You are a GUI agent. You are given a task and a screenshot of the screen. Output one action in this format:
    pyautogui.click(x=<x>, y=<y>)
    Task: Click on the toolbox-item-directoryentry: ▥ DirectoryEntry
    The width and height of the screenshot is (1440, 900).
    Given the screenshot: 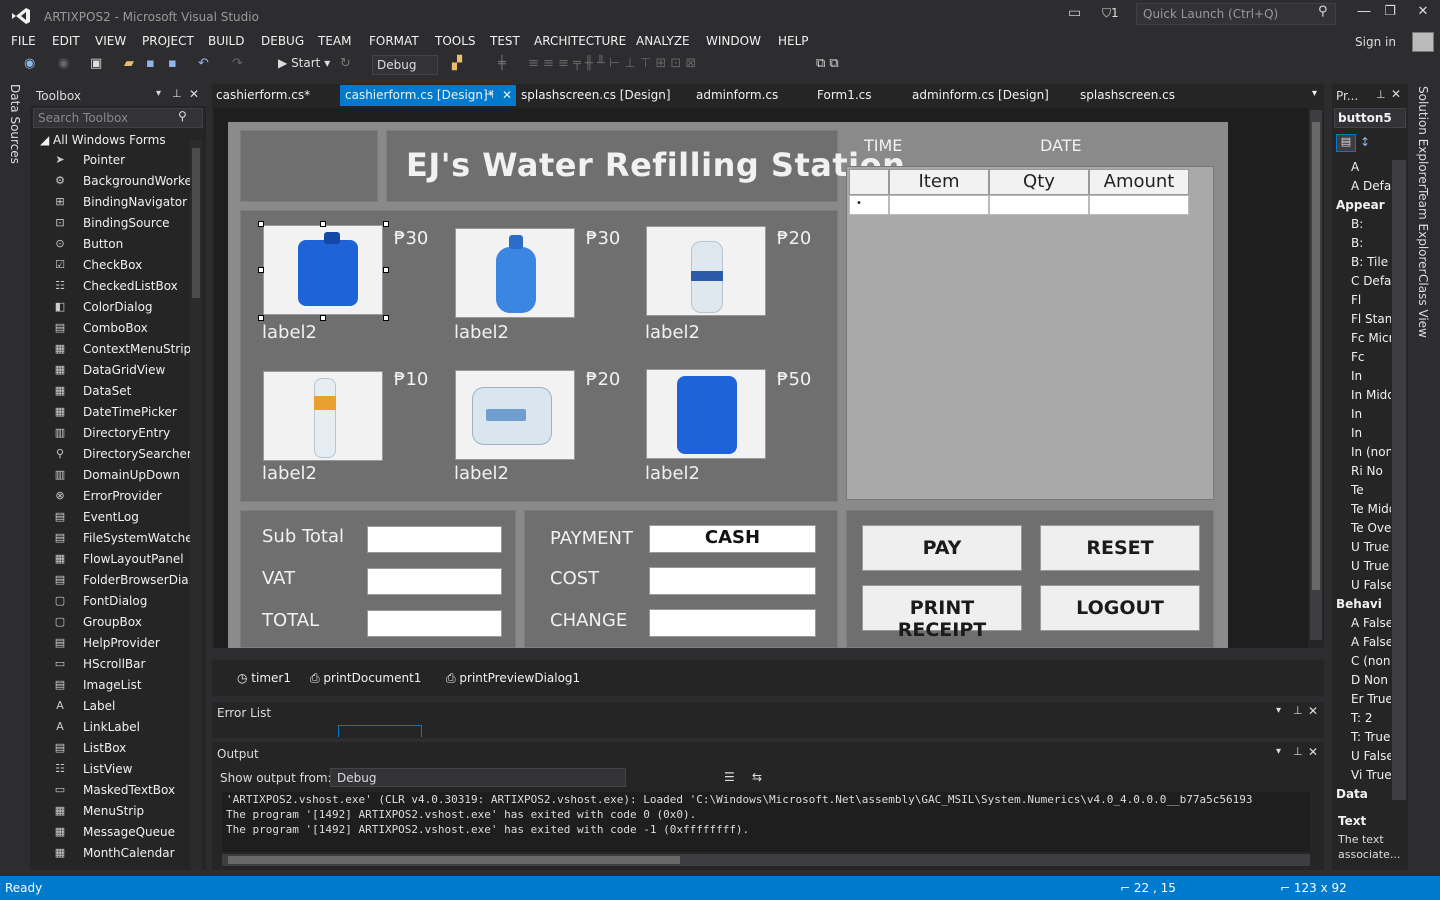 What is the action you would take?
    pyautogui.click(x=122, y=436)
    